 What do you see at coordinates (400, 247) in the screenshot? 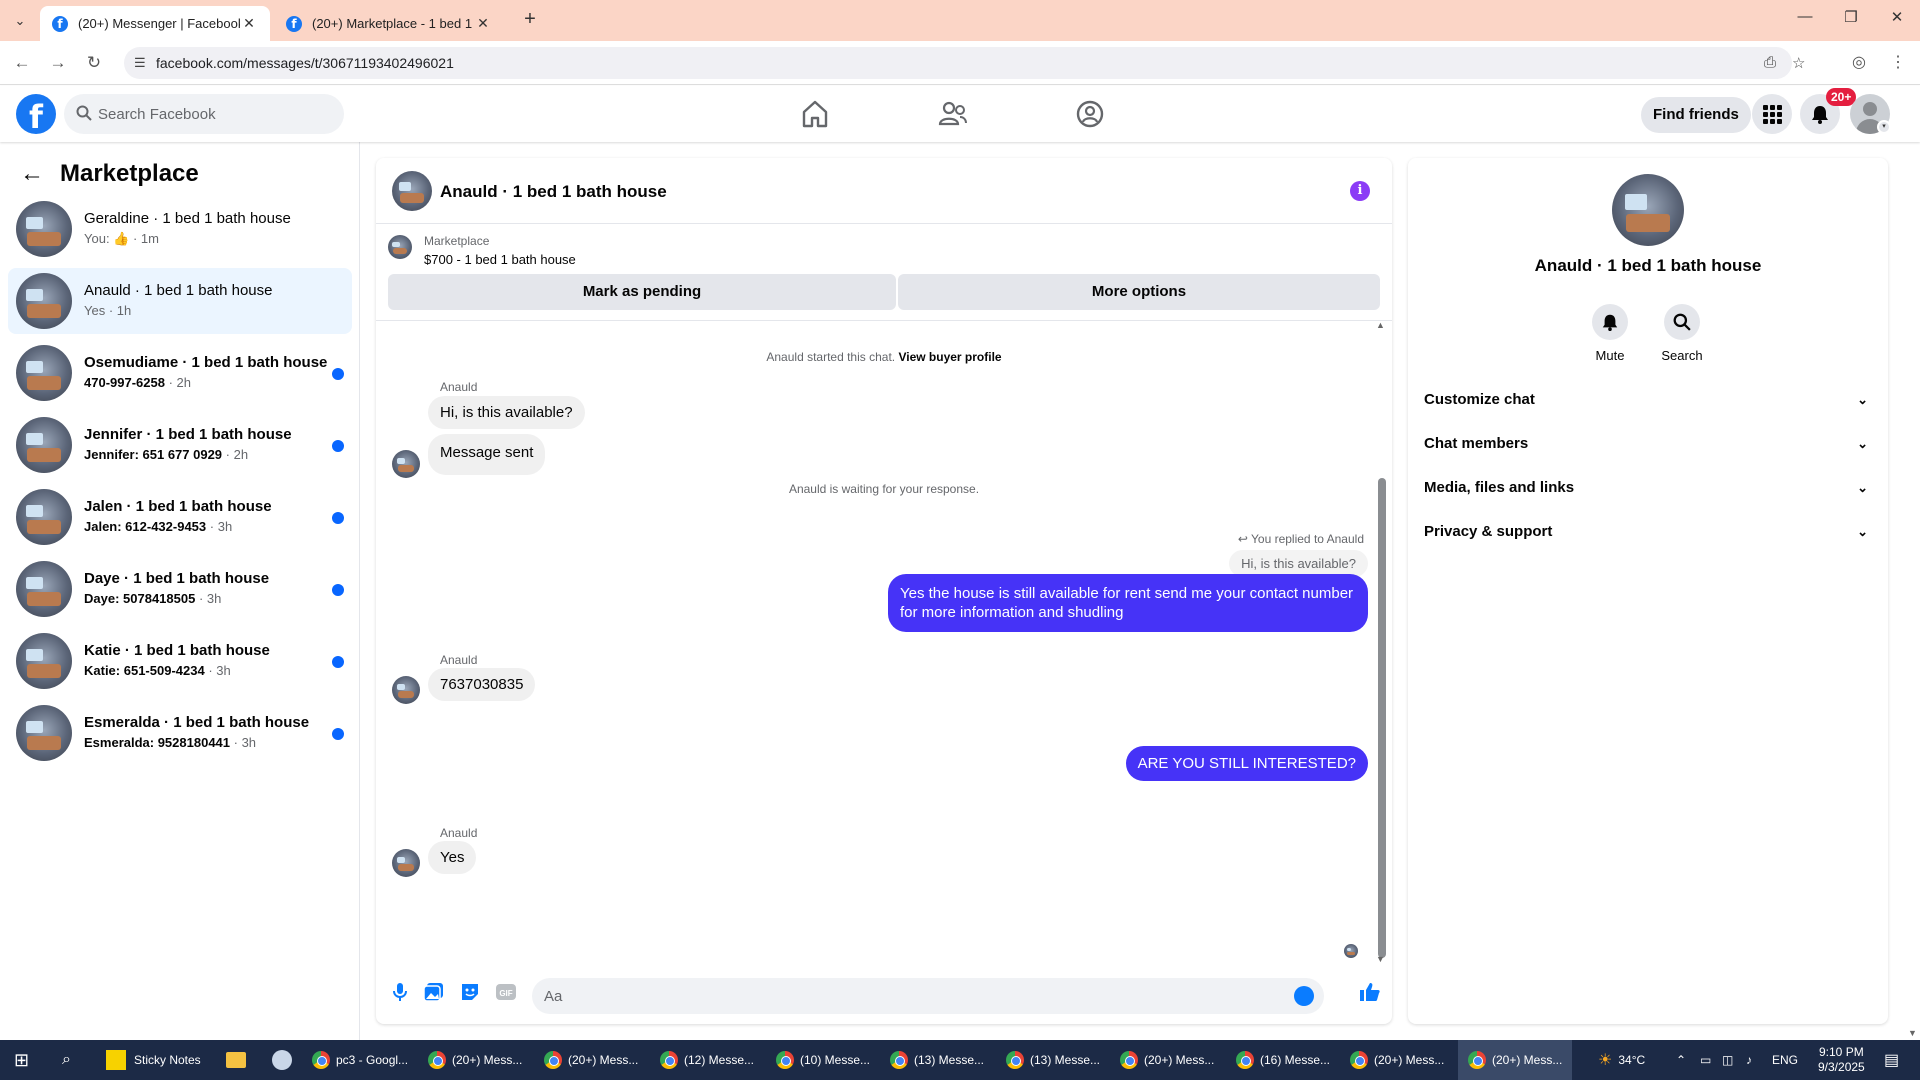
I see `listing-thumbnail` at bounding box center [400, 247].